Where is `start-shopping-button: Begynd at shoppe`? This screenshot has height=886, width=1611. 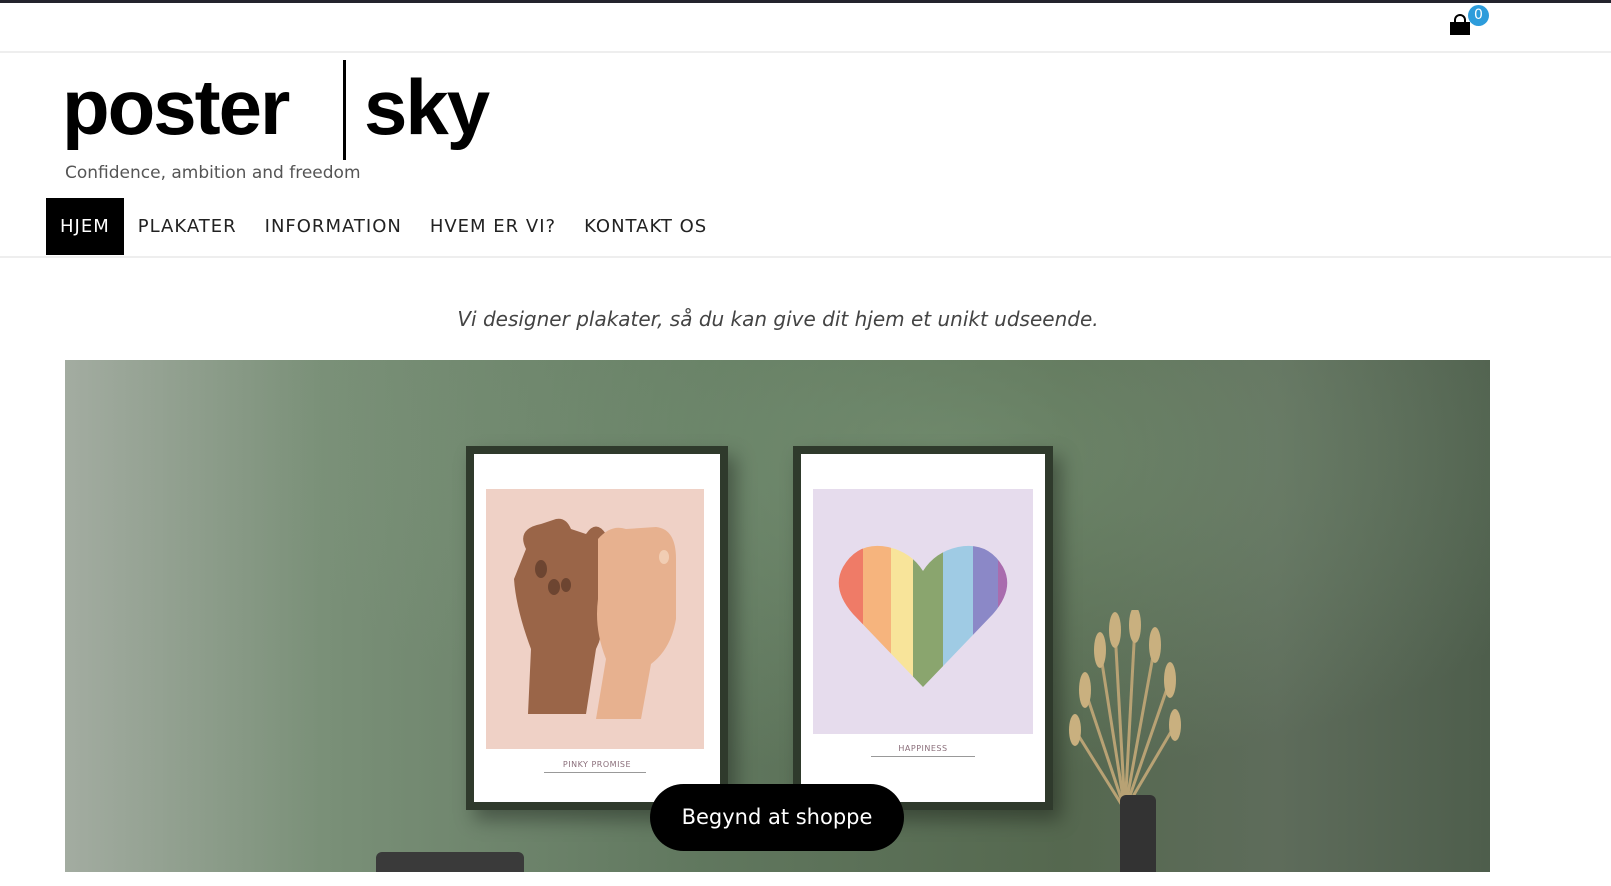
start-shopping-button: Begynd at shoppe is located at coordinates (777, 817).